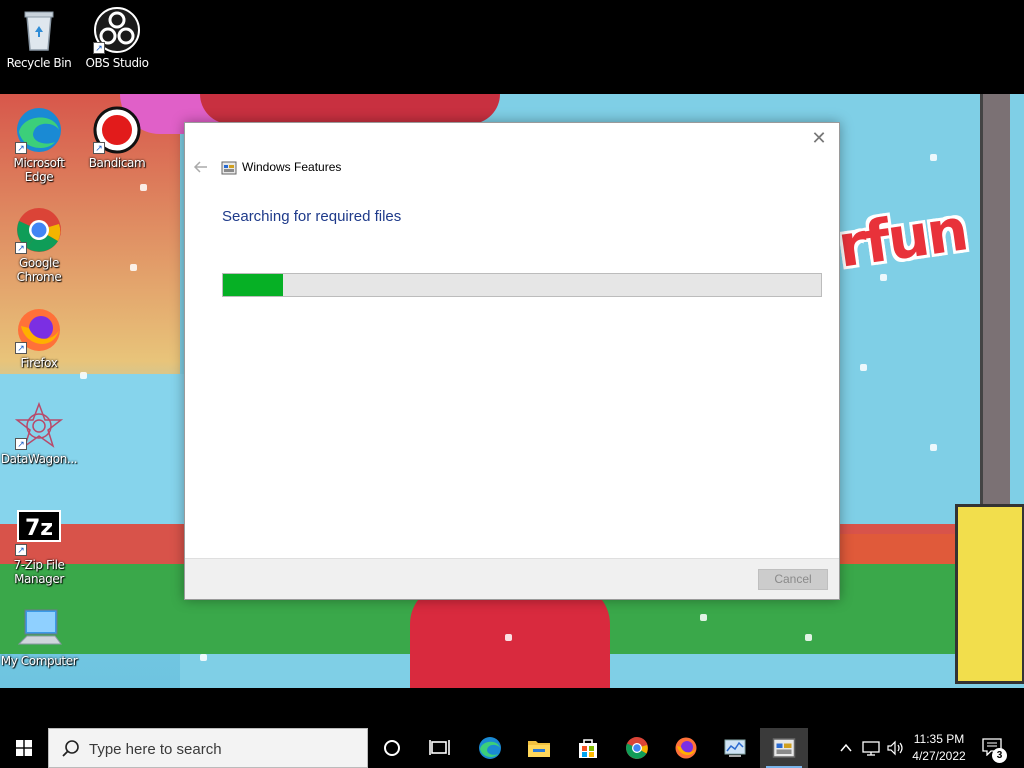  What do you see at coordinates (39, 130) in the screenshot?
I see `edge-icon: ↗` at bounding box center [39, 130].